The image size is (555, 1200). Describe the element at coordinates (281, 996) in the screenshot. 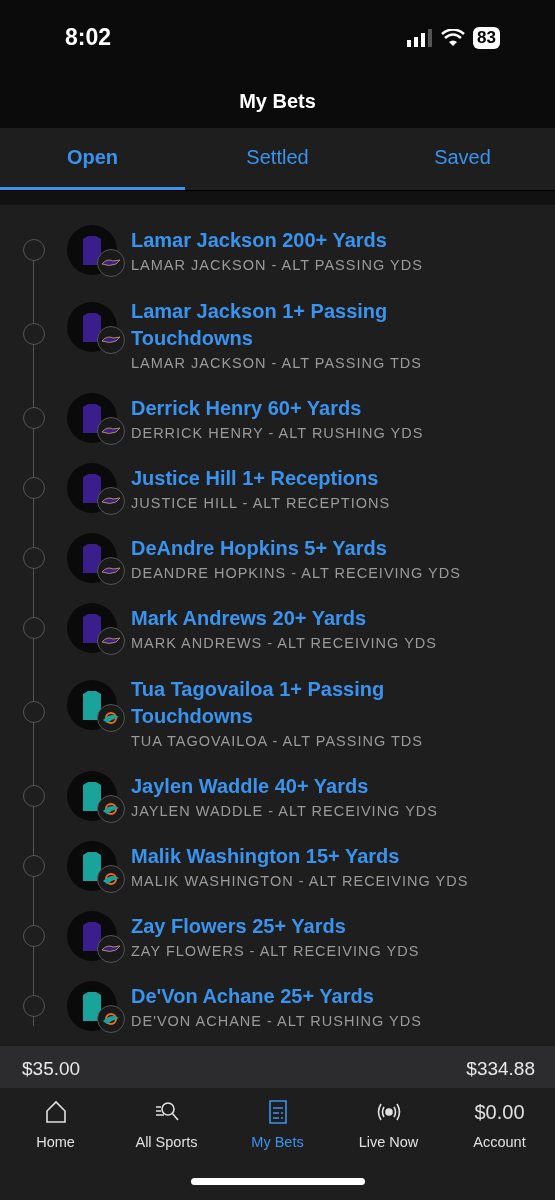

I see `bet-title: De'Von Achane 25+ Yards` at that location.